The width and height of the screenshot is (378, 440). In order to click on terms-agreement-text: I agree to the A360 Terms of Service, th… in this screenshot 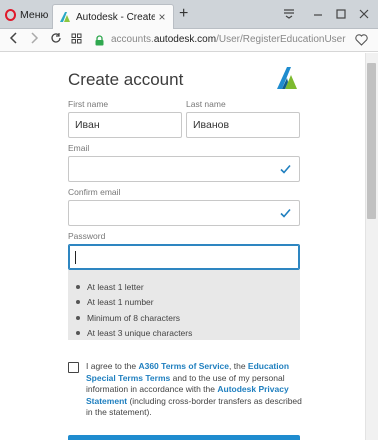, I will do `click(197, 390)`.